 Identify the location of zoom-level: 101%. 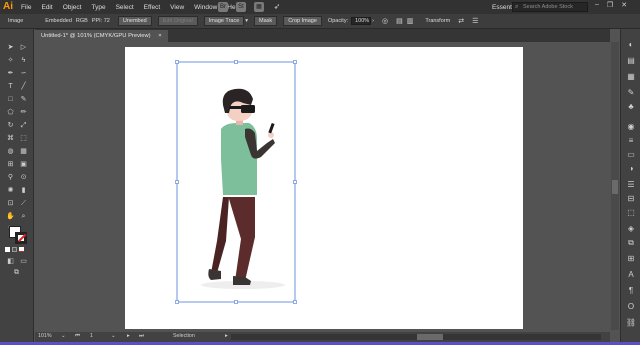
(45, 336).